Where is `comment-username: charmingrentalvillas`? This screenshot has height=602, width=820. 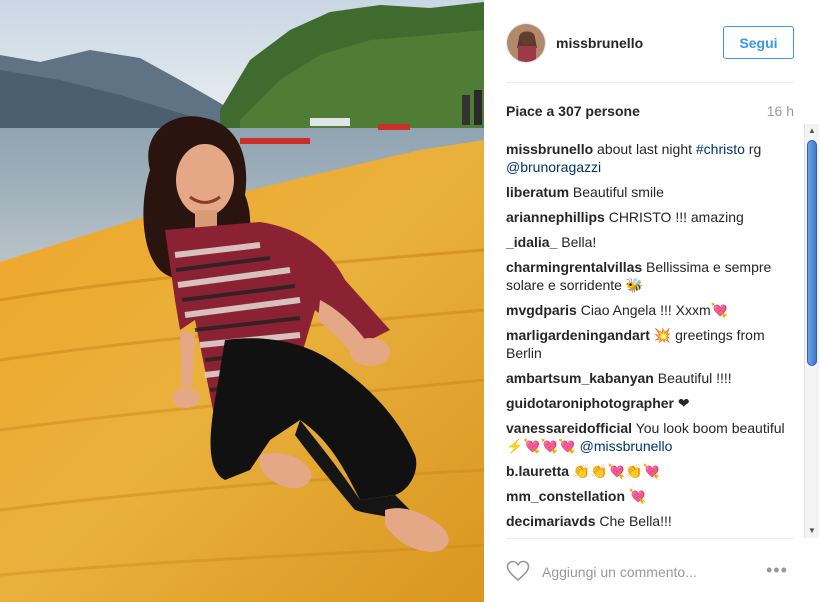
comment-username: charmingrentalvillas is located at coordinates (574, 267).